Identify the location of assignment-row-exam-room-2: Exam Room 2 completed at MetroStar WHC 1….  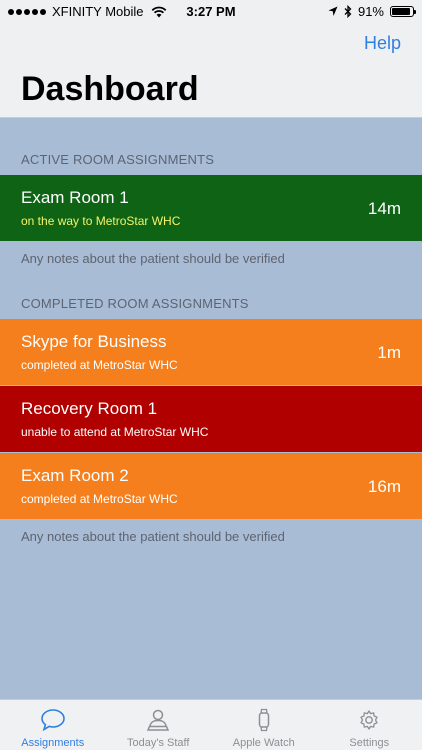
(211, 486).